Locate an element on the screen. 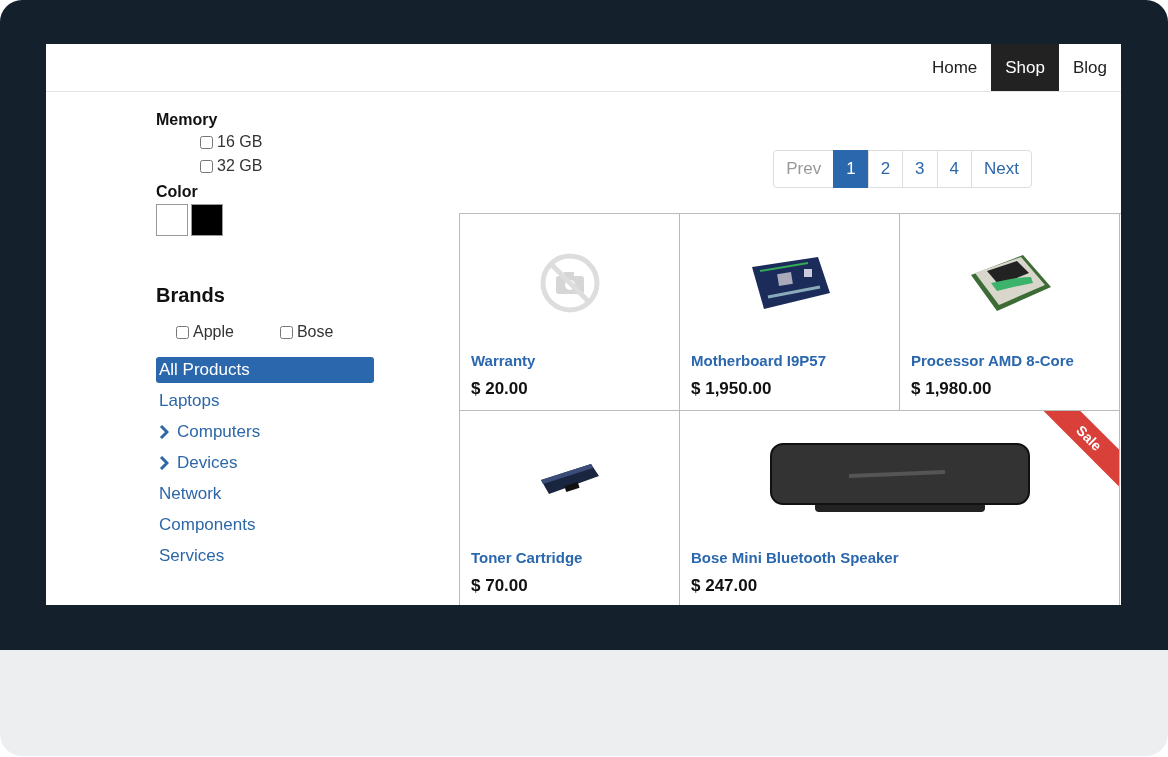 Image resolution: width=1168 pixels, height=757 pixels. product-price: $ 247.00 is located at coordinates (725, 586).